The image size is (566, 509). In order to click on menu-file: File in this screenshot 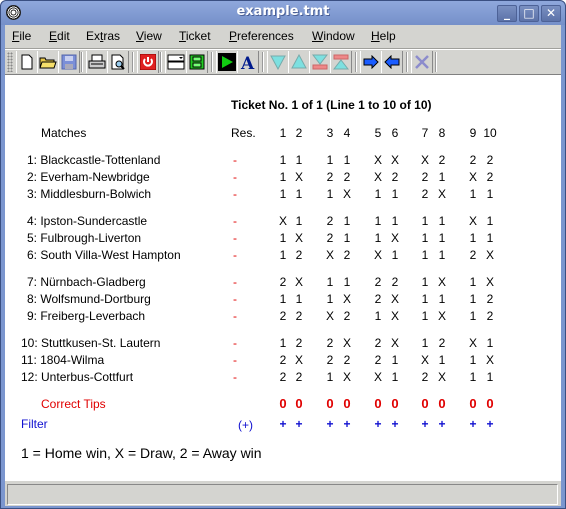, I will do `click(21, 36)`.